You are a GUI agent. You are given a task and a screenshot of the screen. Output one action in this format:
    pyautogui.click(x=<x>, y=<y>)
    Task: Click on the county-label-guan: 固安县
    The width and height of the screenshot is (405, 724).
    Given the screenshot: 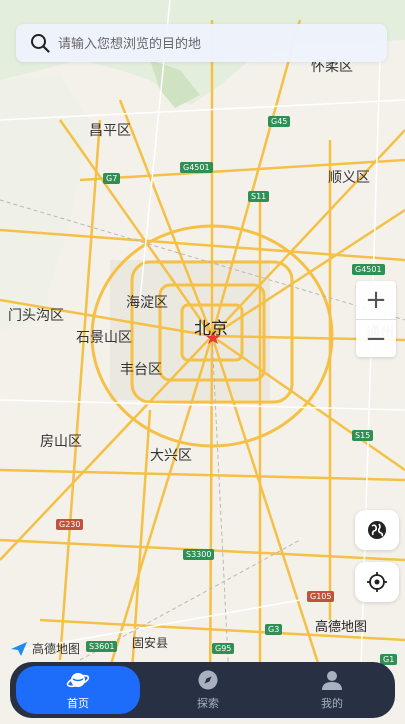 What is the action you would take?
    pyautogui.click(x=150, y=643)
    